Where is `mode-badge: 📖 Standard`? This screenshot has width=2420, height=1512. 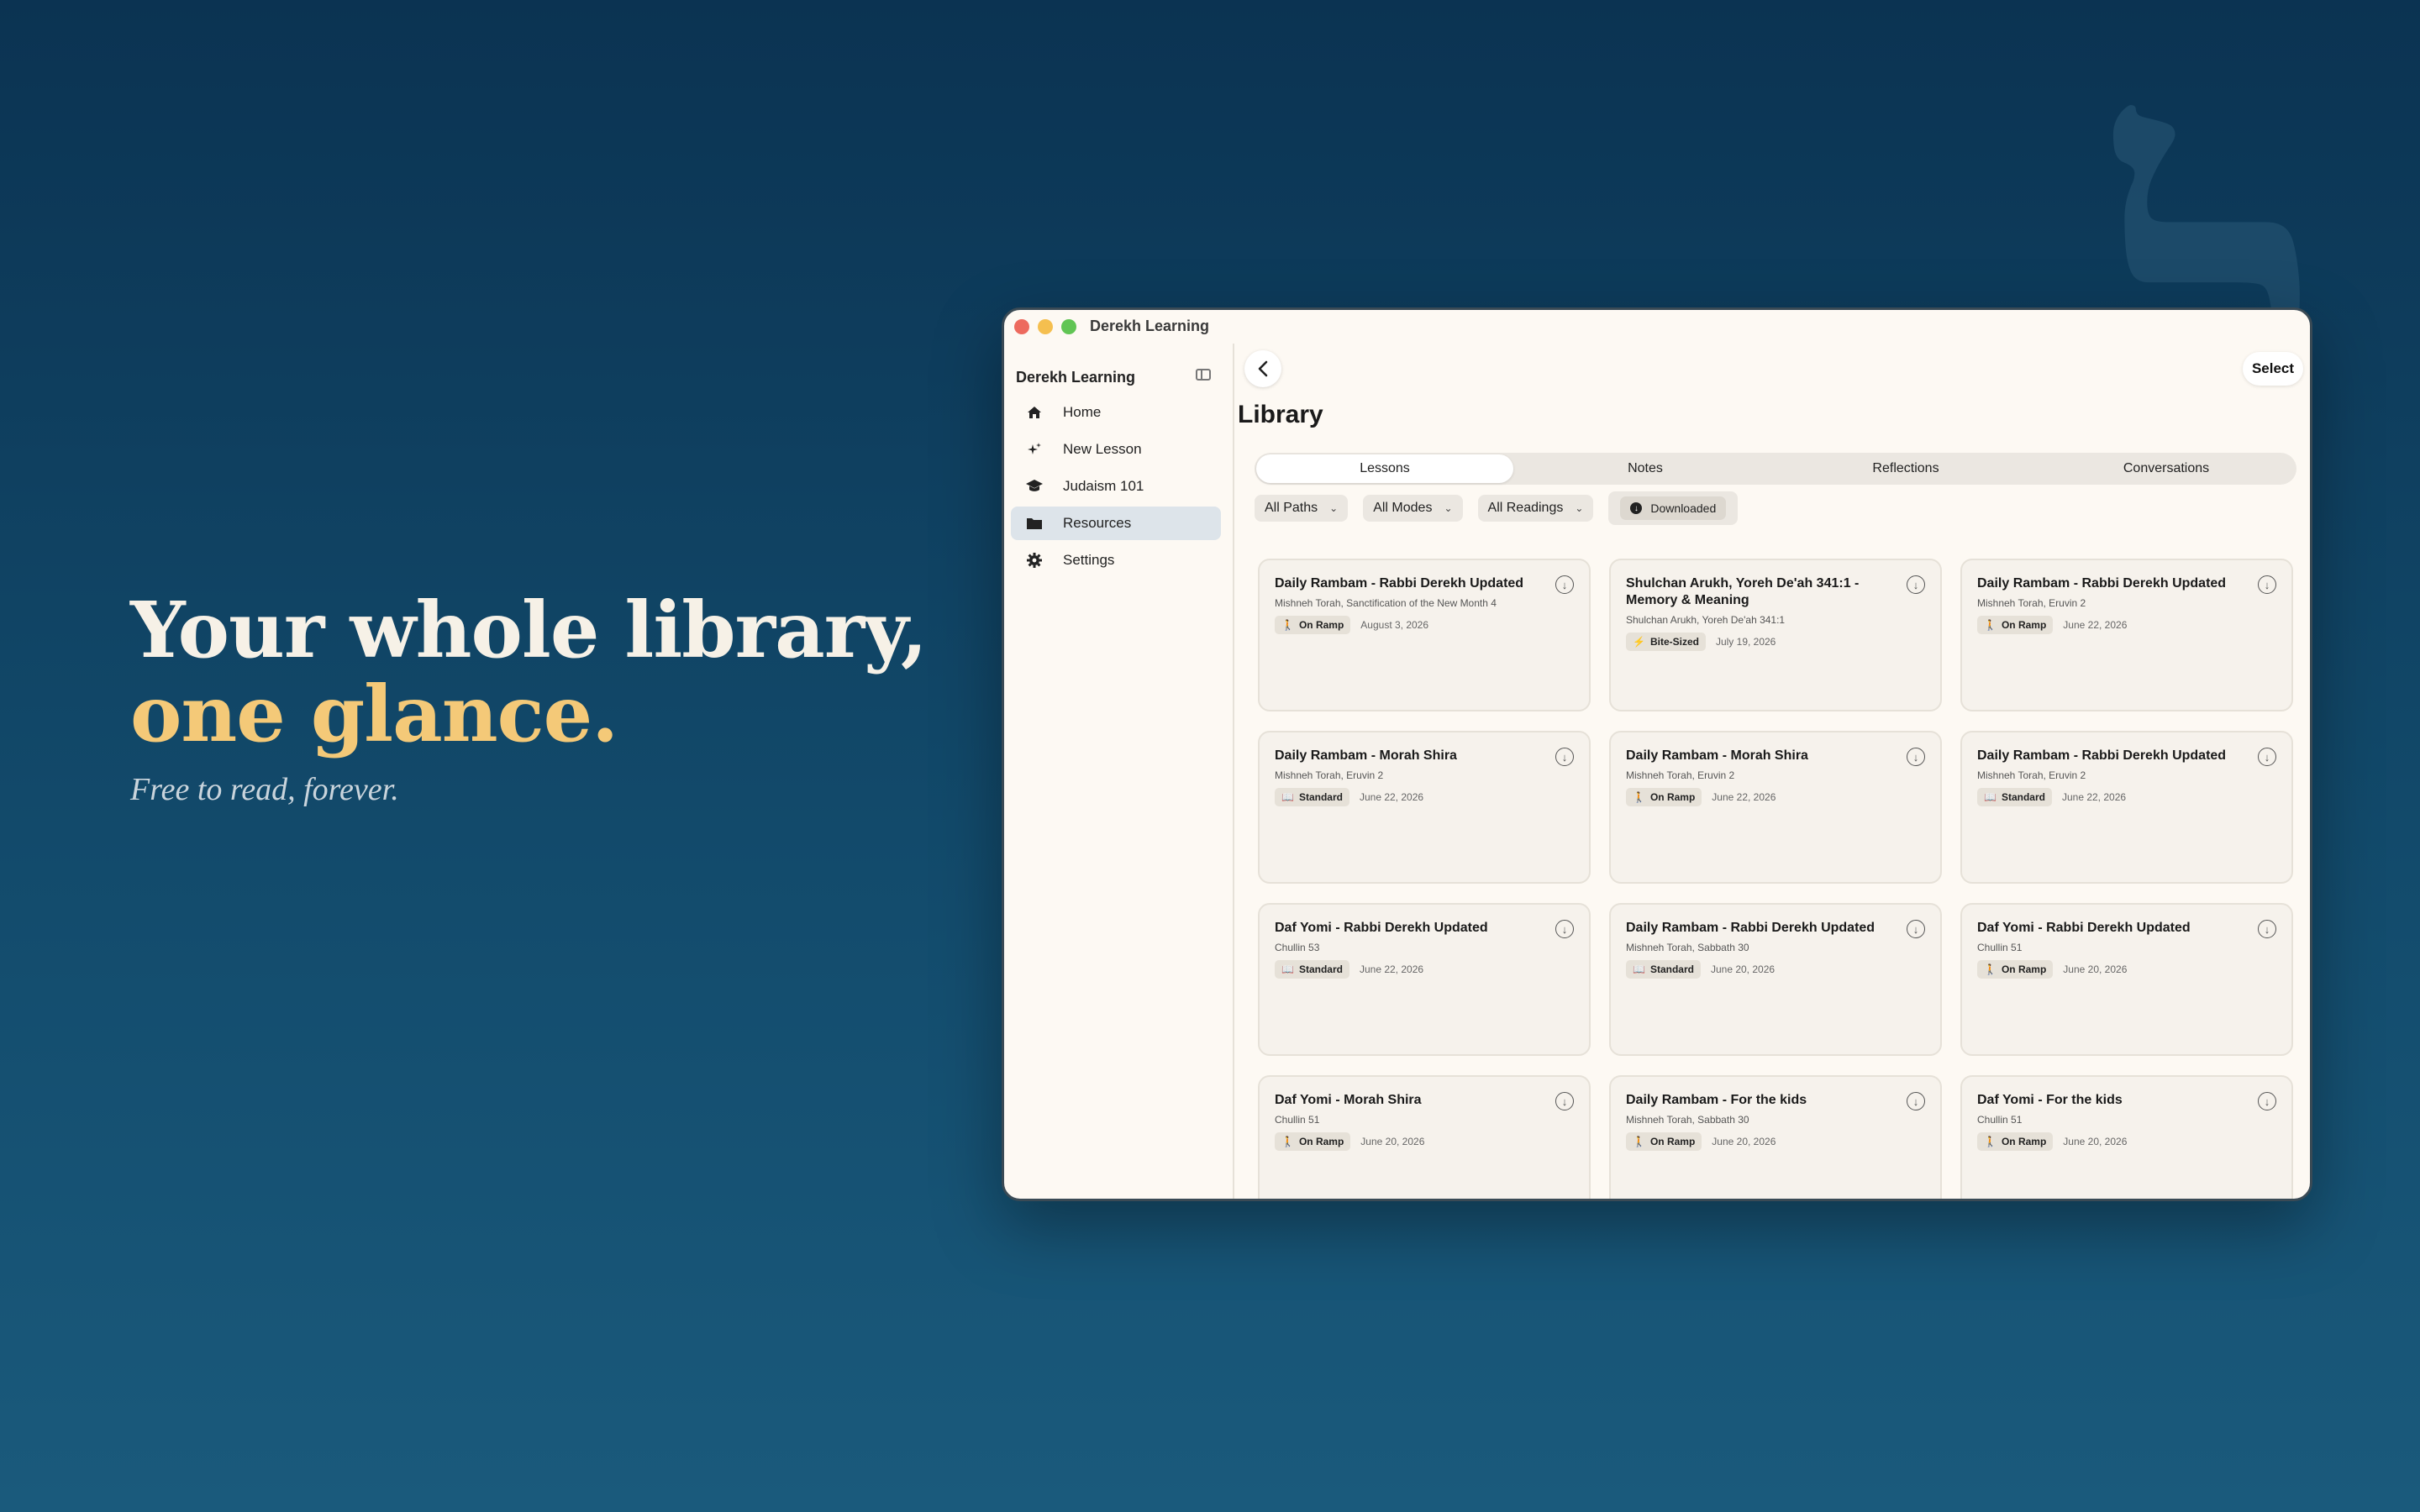
mode-badge: 📖 Standard is located at coordinates (1312, 969).